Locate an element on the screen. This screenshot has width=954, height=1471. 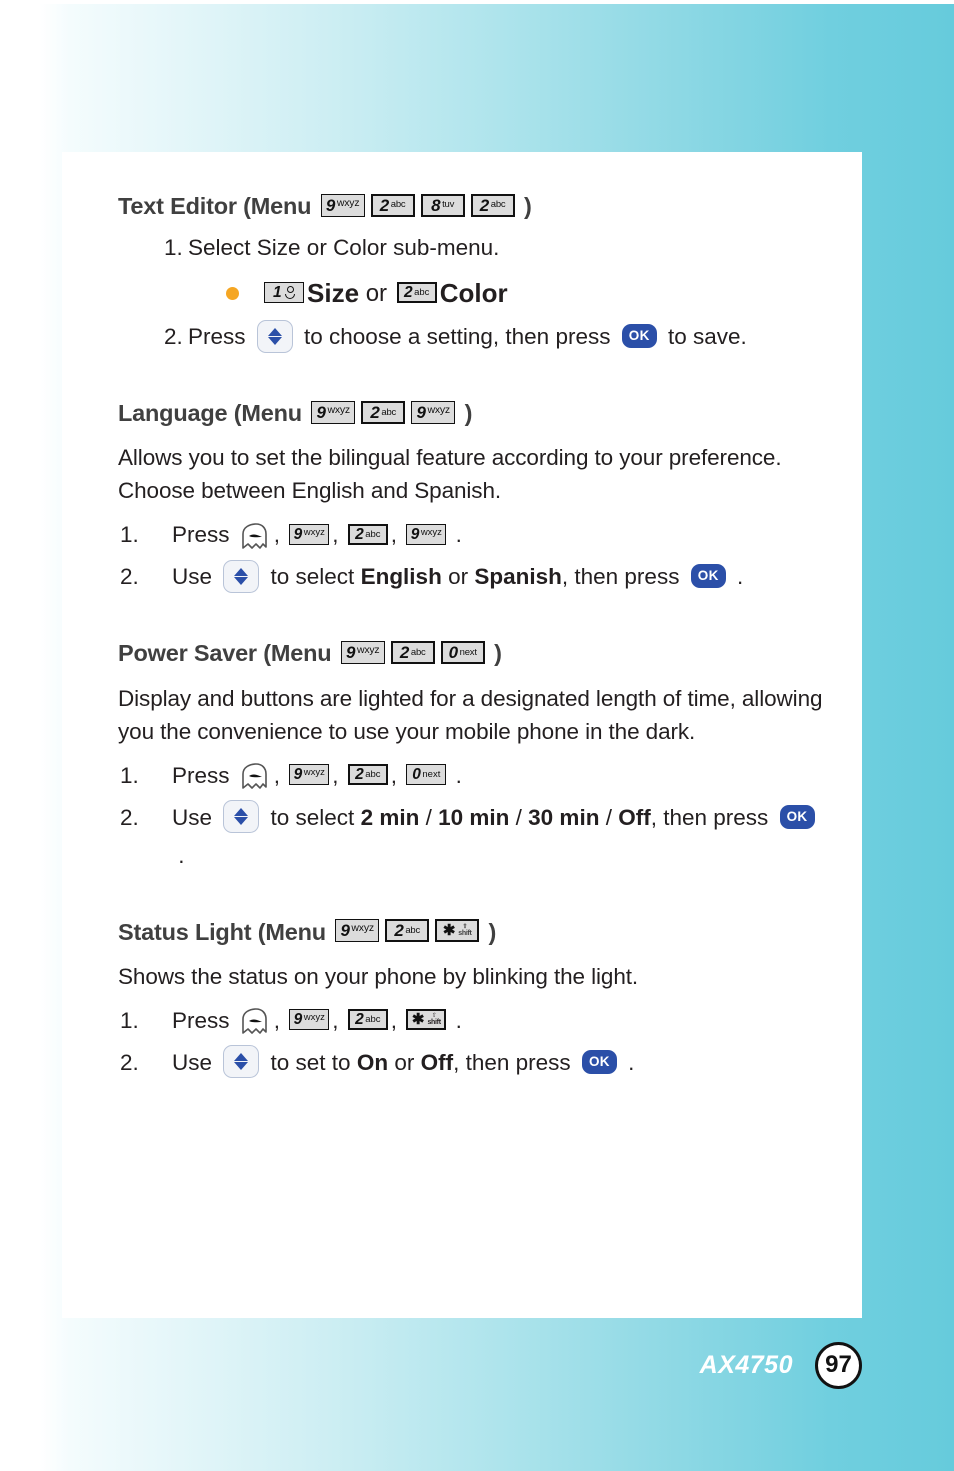
heading-status-light-suffix: ) is located at coordinates (489, 931).